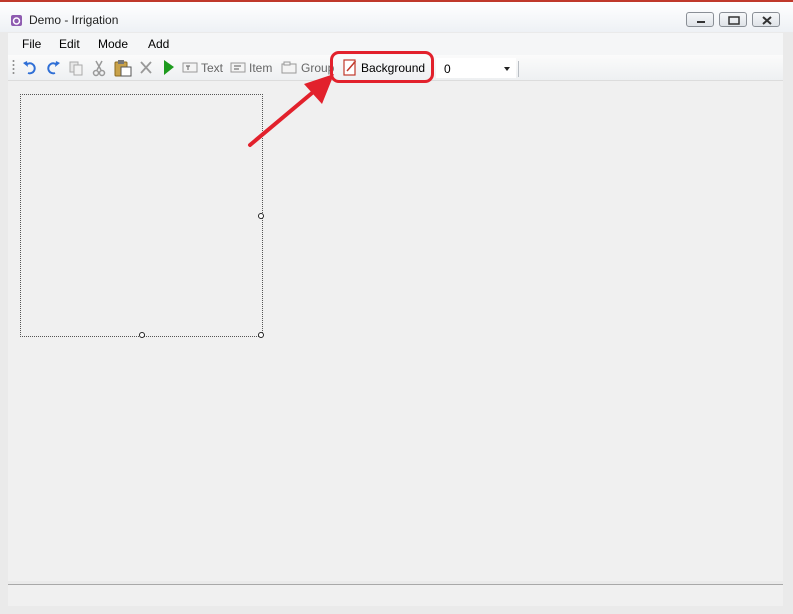 This screenshot has height=614, width=793. What do you see at coordinates (31, 44) in the screenshot?
I see `menu-file: File` at bounding box center [31, 44].